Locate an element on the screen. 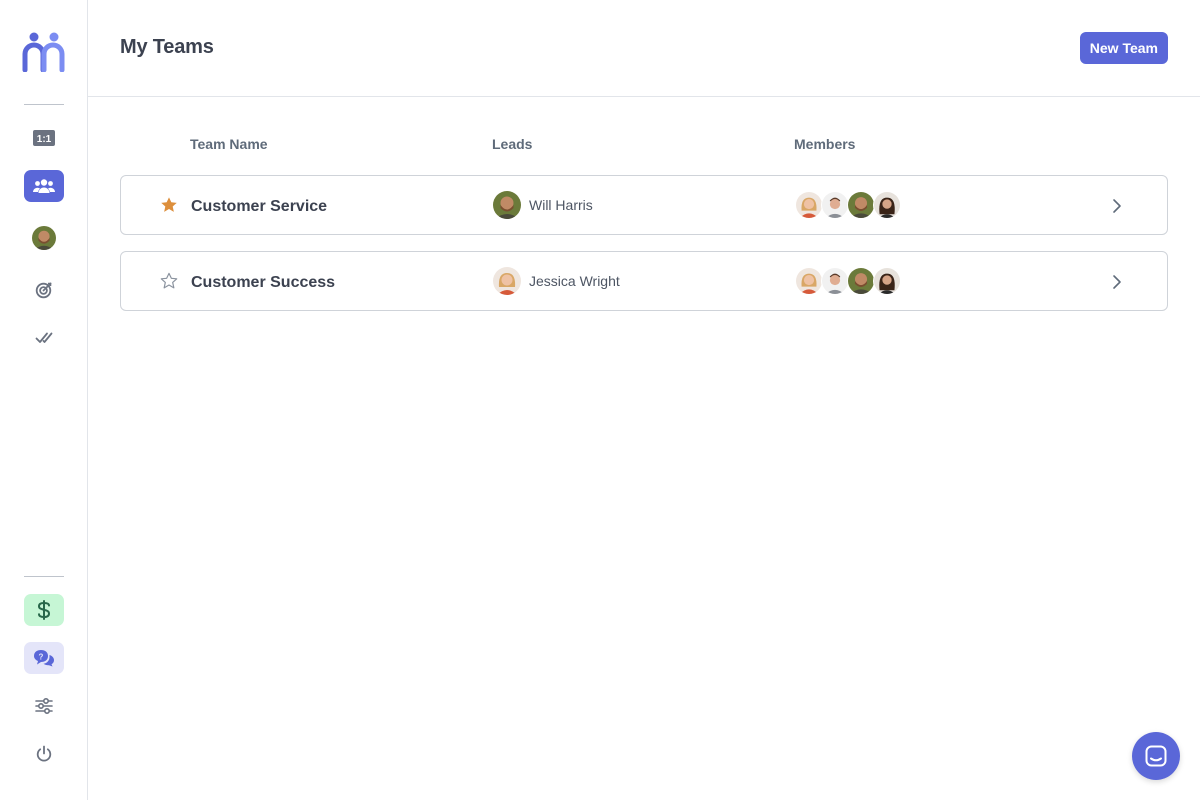 The width and height of the screenshot is (1200, 800). table-row: Customer Success Jessica Wright is located at coordinates (644, 281).